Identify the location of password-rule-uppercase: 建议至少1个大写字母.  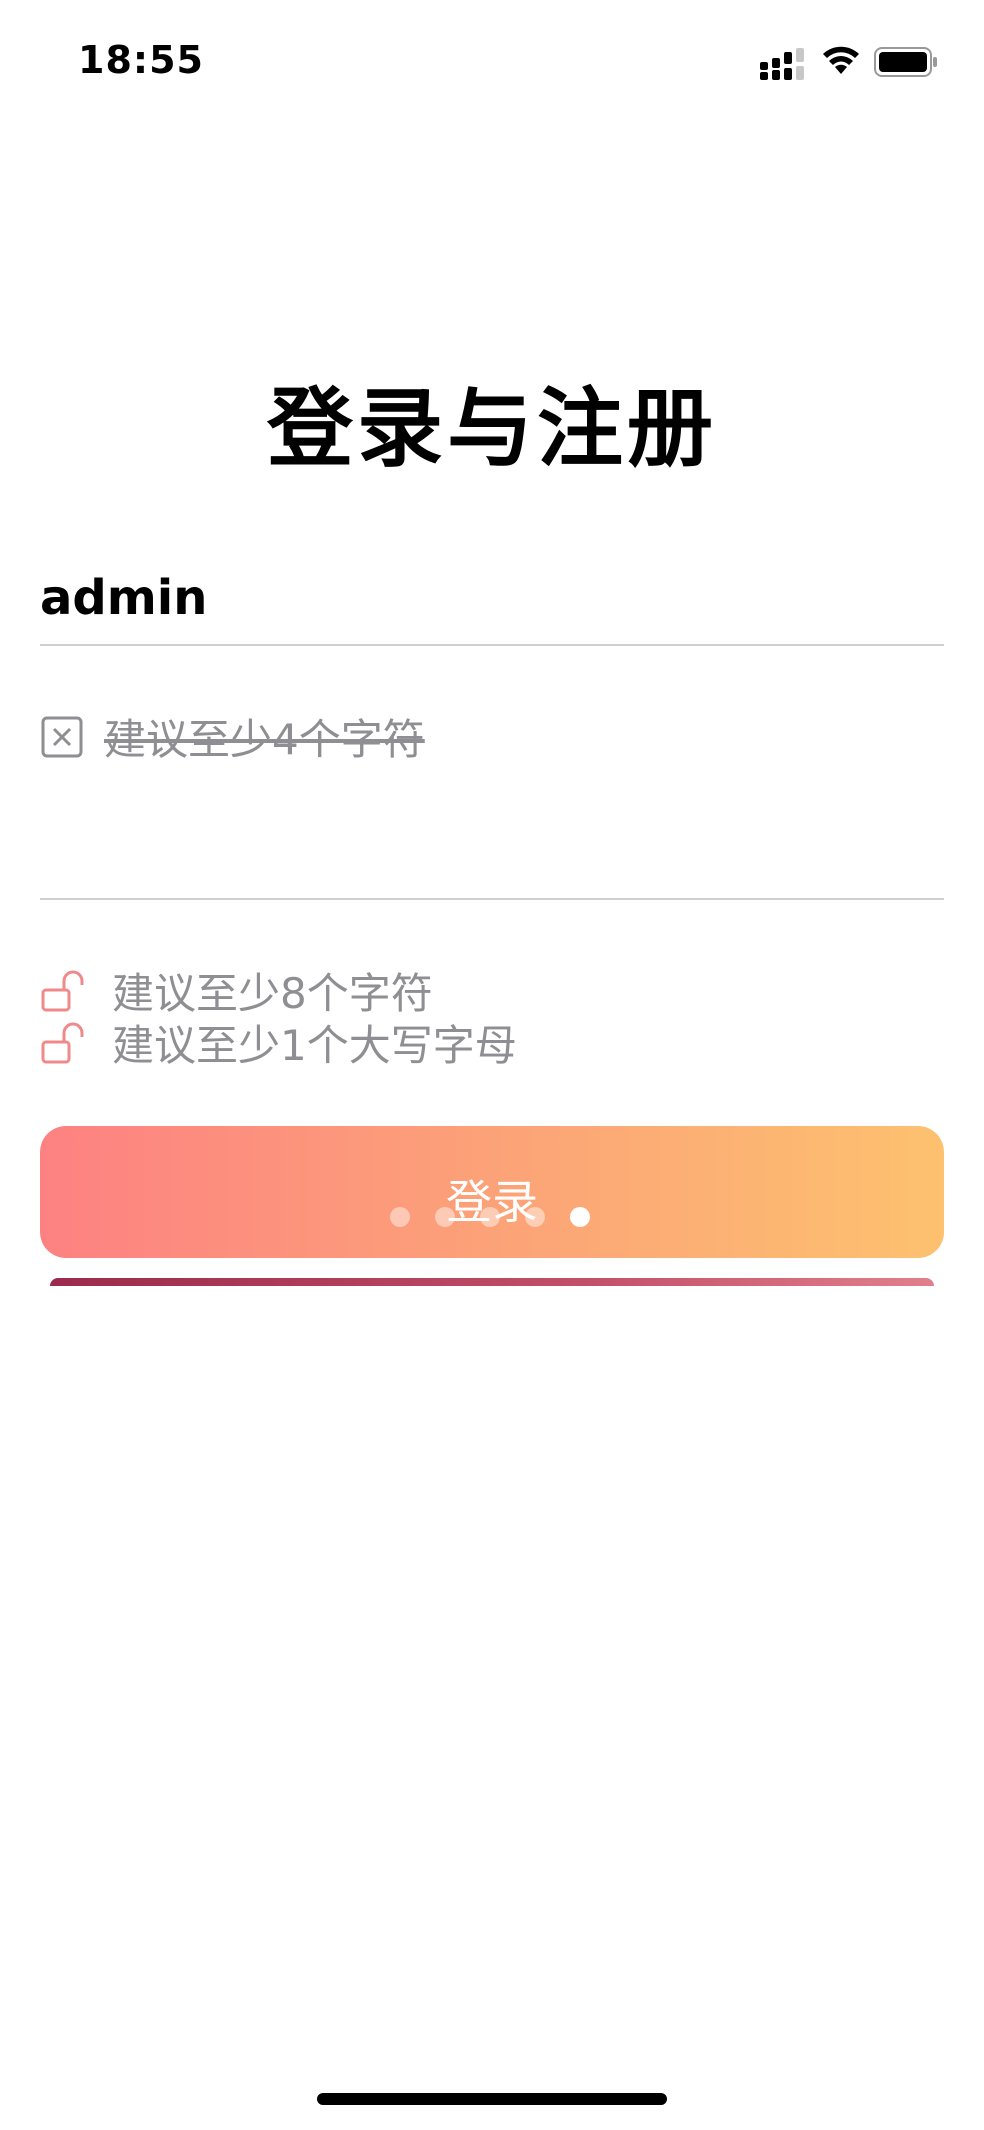
(278, 1042).